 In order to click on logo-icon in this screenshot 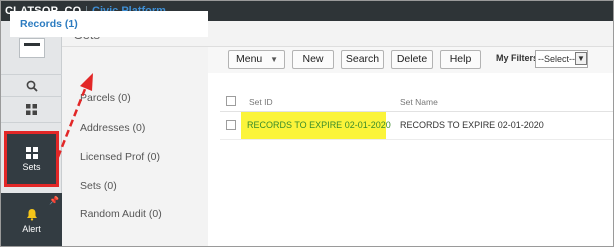, I will do `click(31, 47)`.